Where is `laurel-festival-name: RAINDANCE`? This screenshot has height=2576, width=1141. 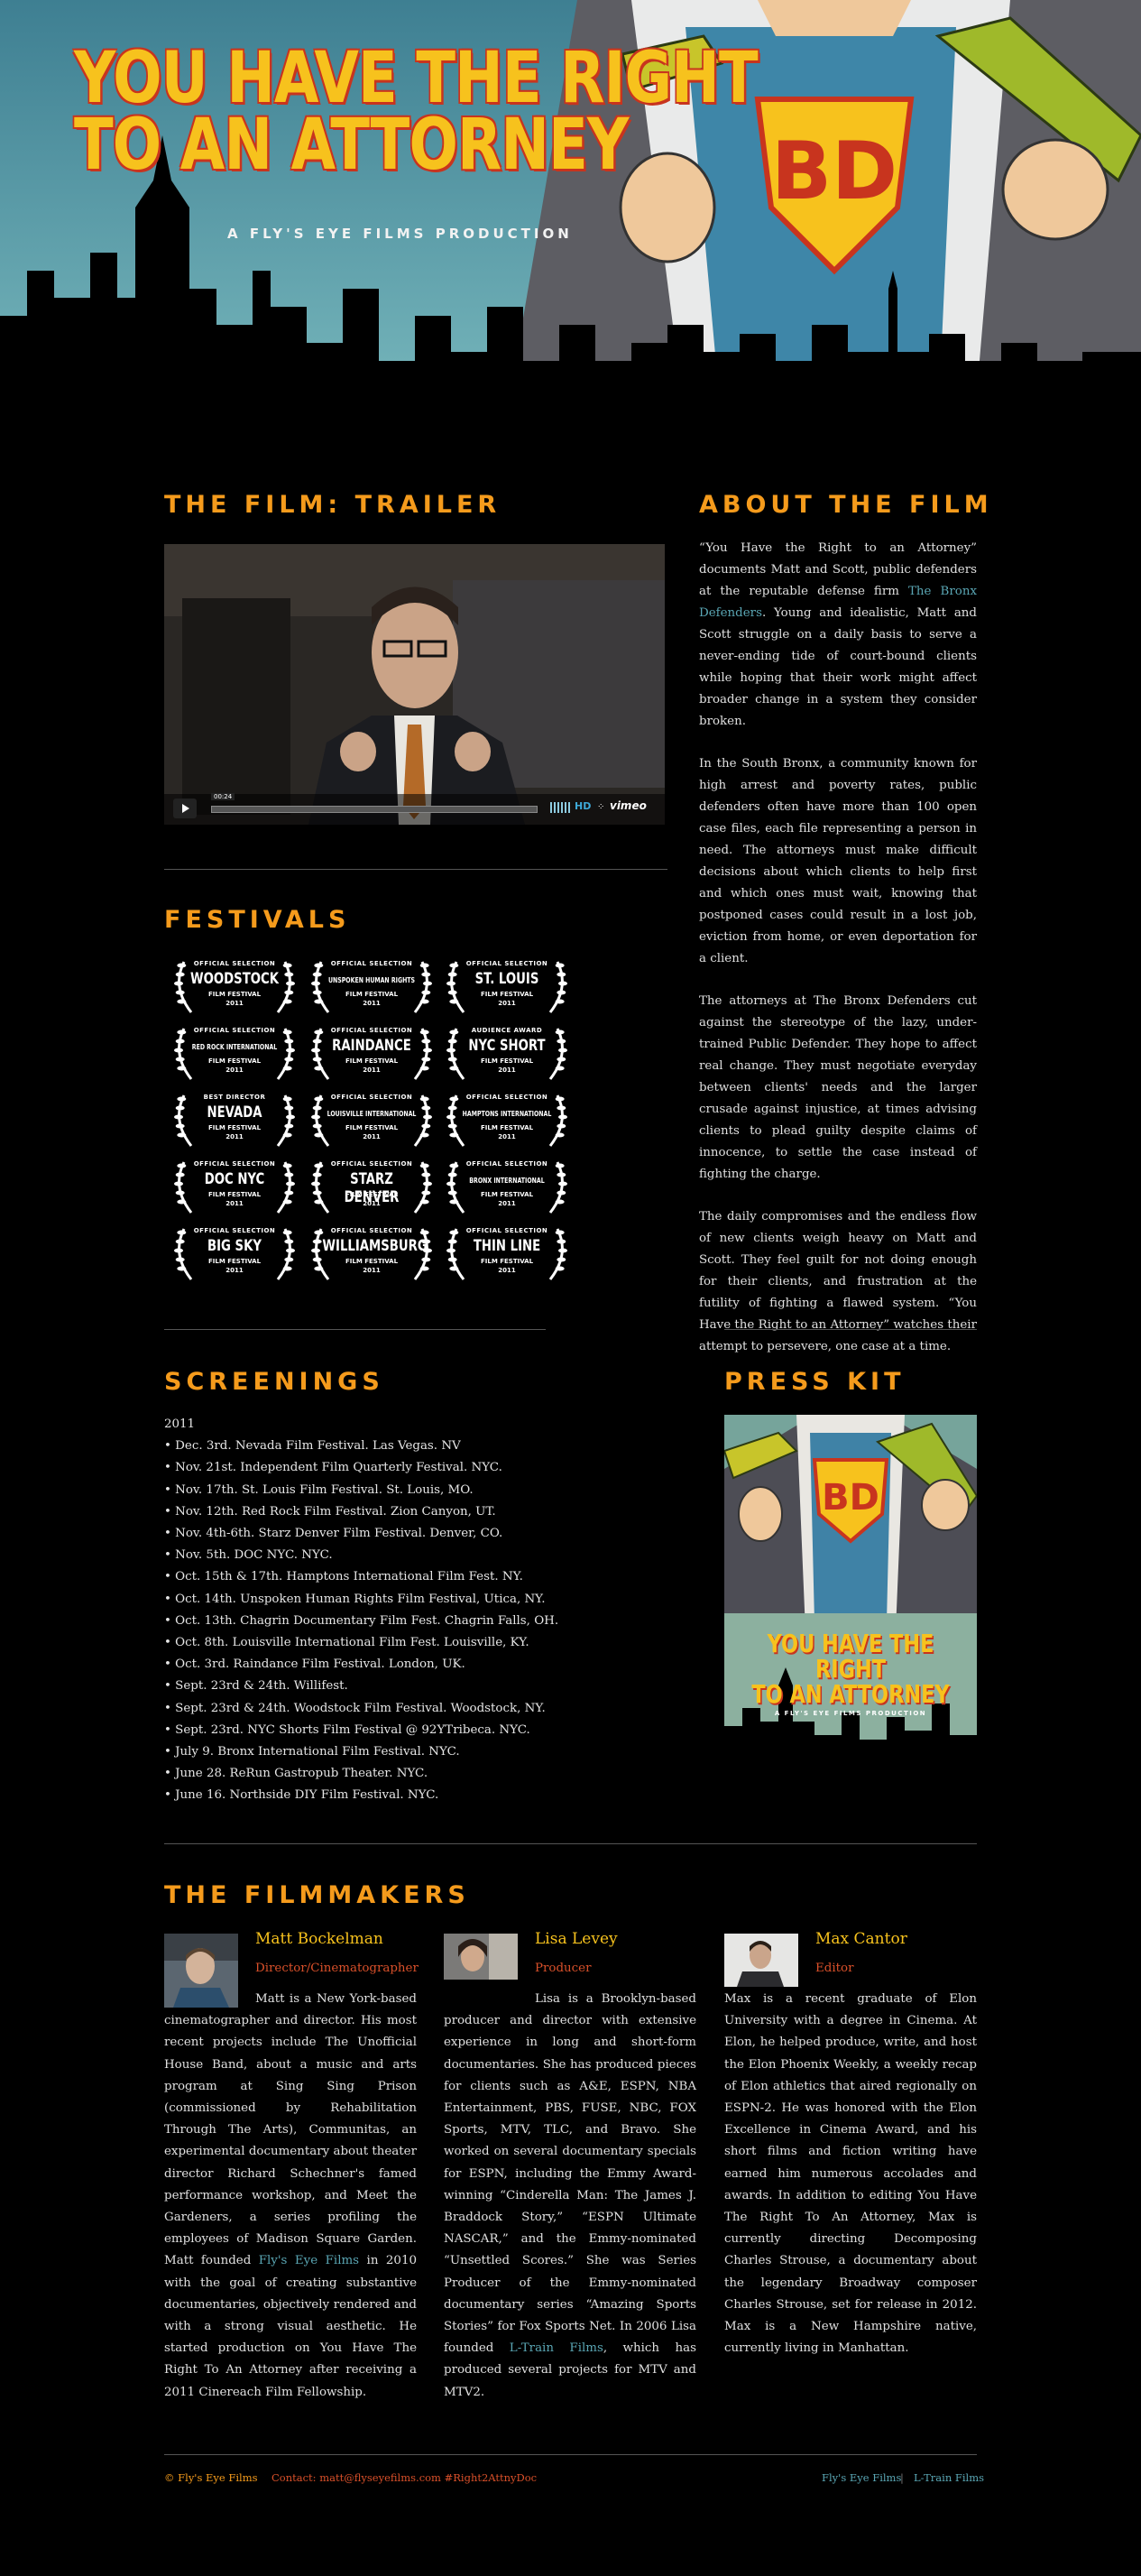 laurel-festival-name: RAINDANCE is located at coordinates (371, 1046).